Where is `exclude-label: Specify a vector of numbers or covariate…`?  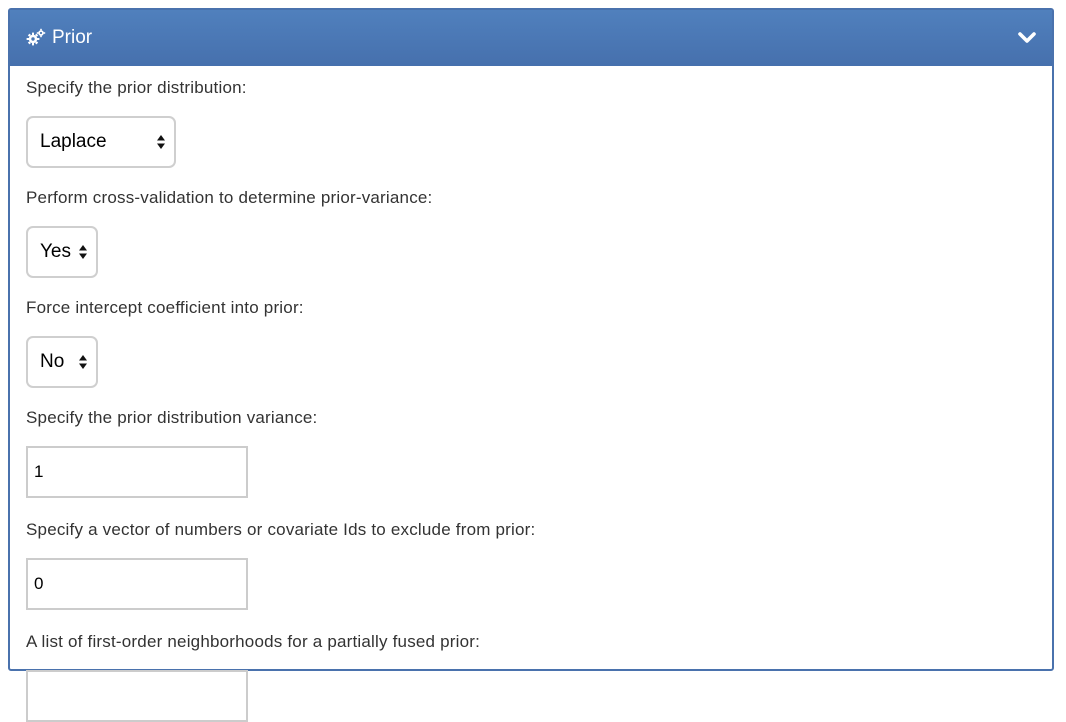
exclude-label: Specify a vector of numbers or covariate… is located at coordinates (281, 529).